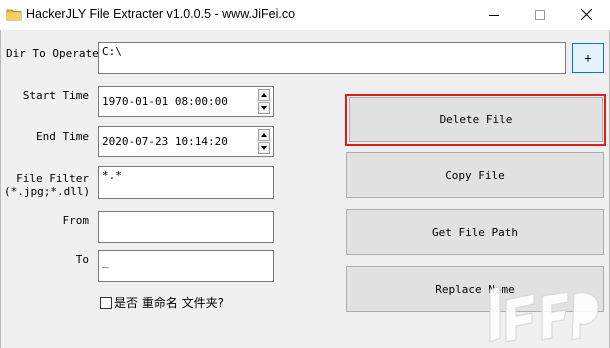 Image resolution: width=610 pixels, height=348 pixels. Describe the element at coordinates (588, 58) in the screenshot. I see `browse-dir-button: +` at that location.